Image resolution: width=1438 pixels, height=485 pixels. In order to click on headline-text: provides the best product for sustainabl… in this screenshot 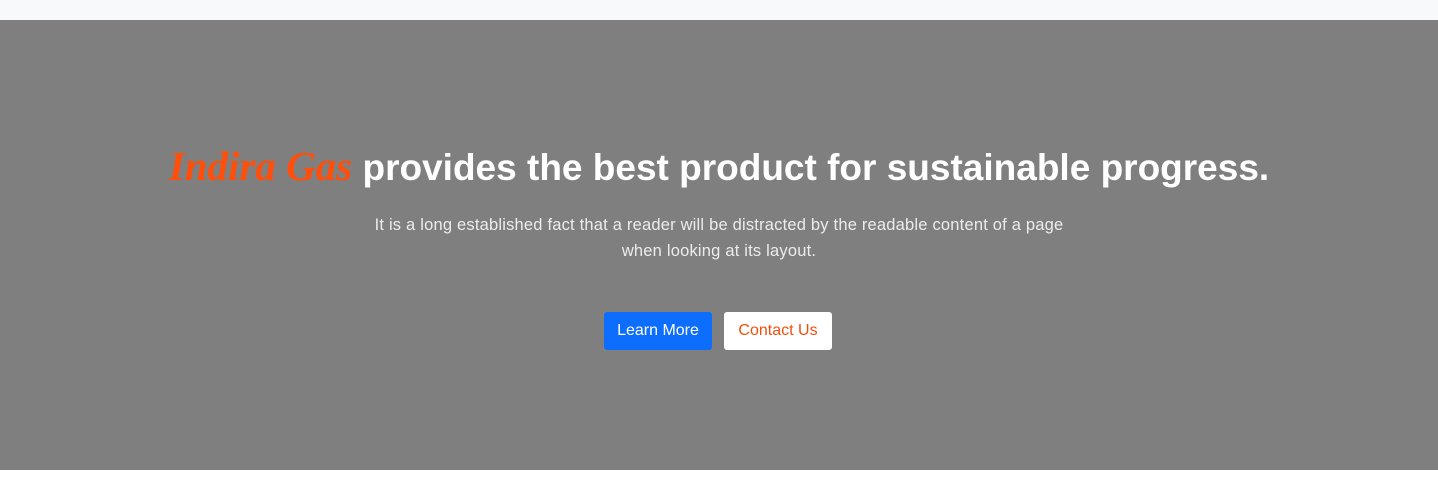, I will do `click(811, 167)`.